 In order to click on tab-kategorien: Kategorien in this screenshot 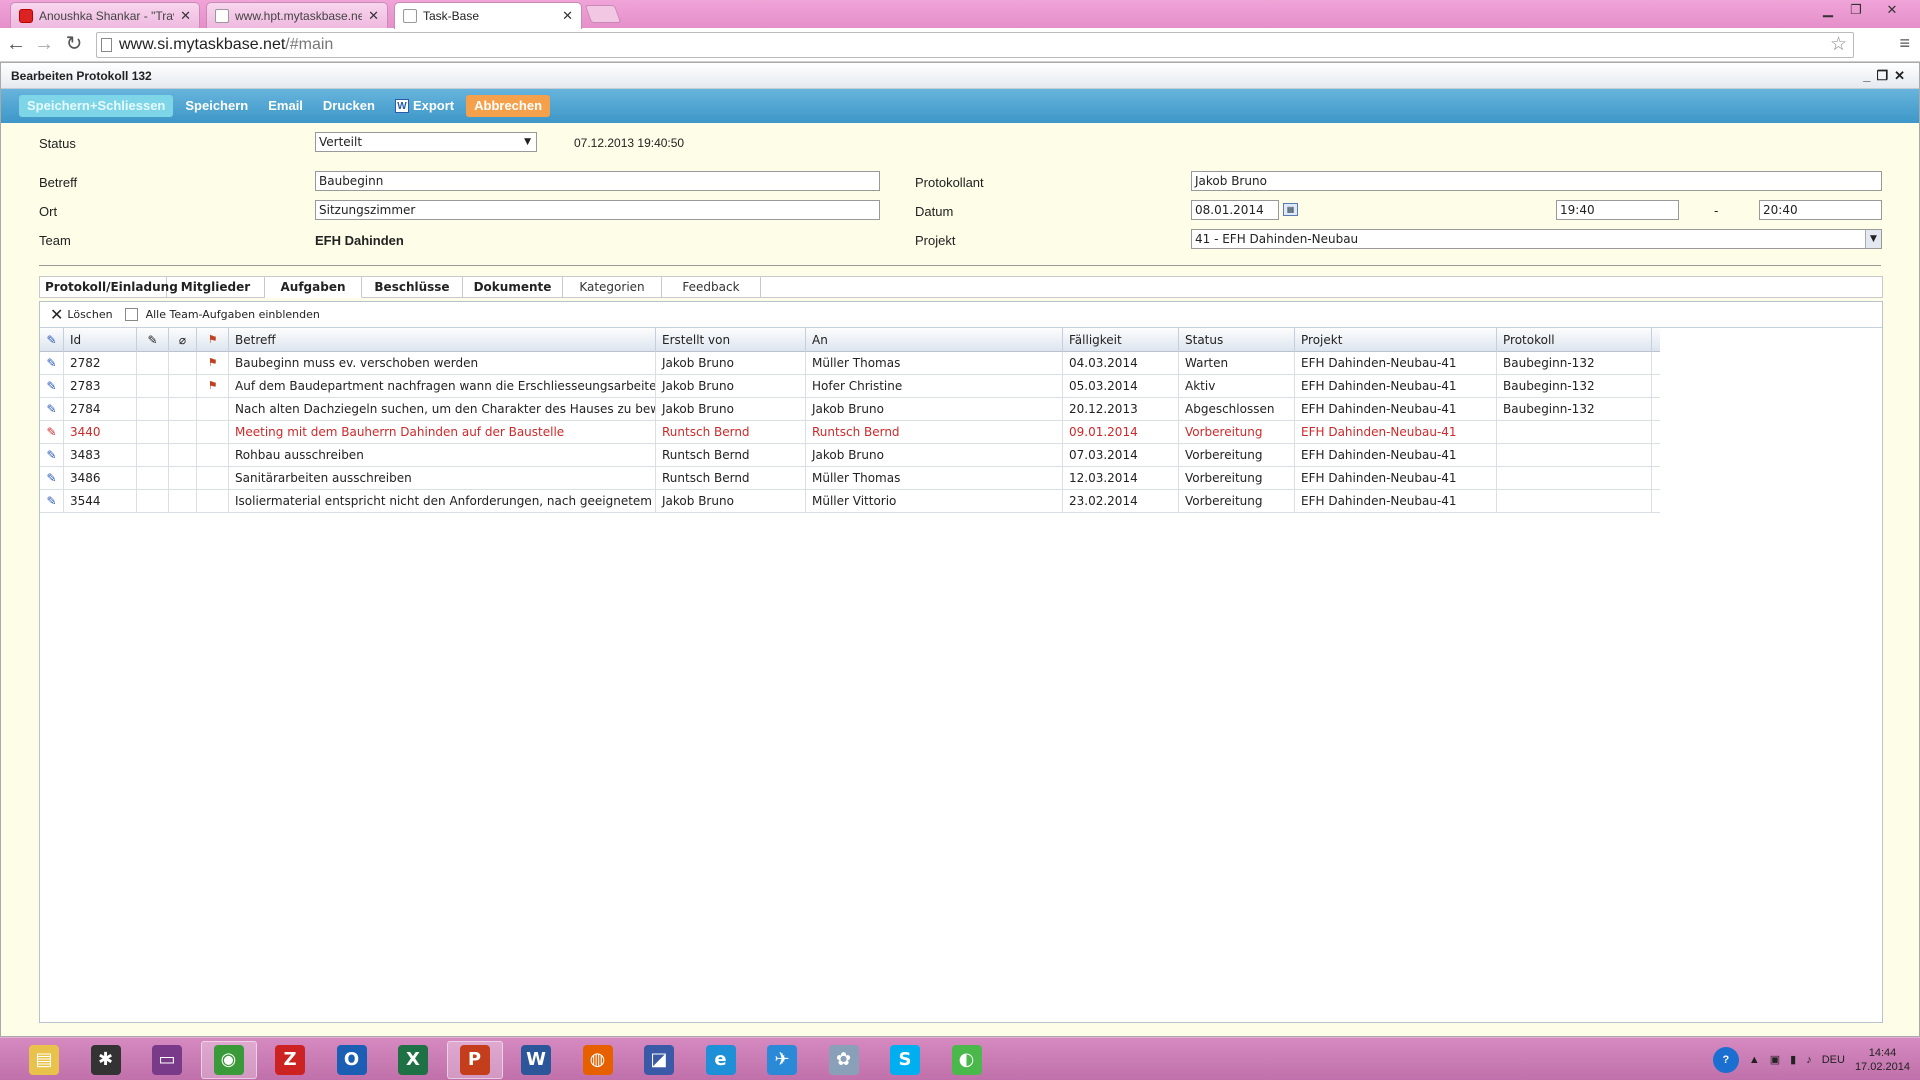, I will do `click(612, 287)`.